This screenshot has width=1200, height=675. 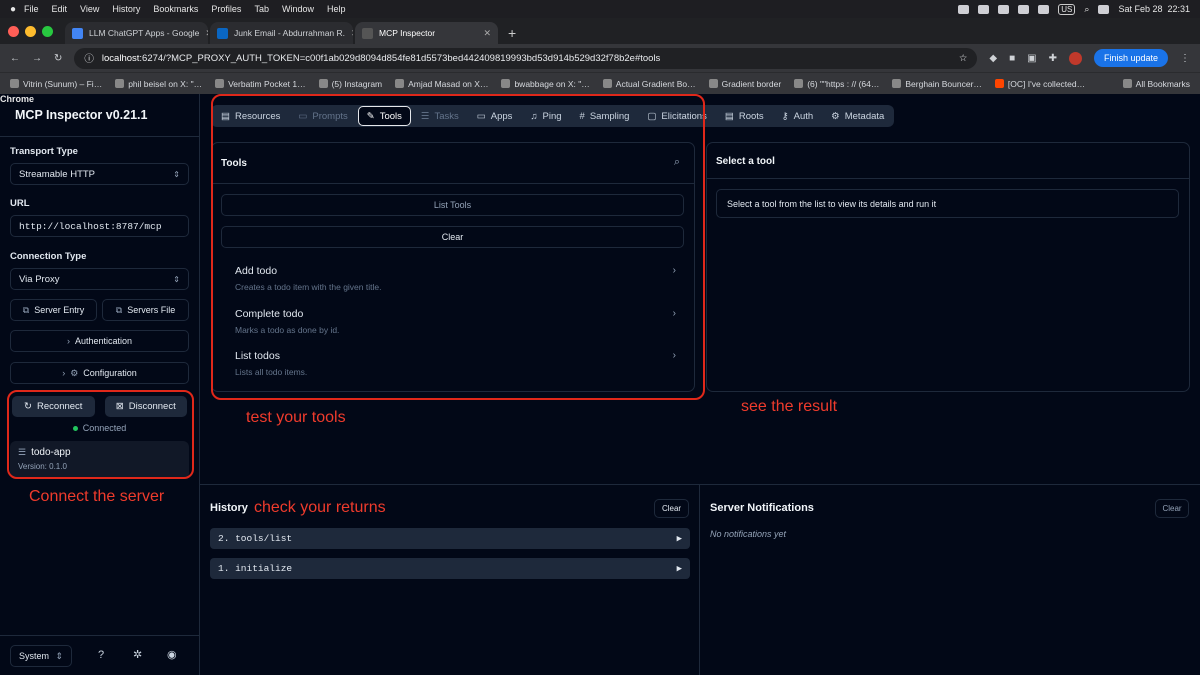 What do you see at coordinates (1154, 9) in the screenshot?
I see `menubar-clock: Sat Feb 28 22:31` at bounding box center [1154, 9].